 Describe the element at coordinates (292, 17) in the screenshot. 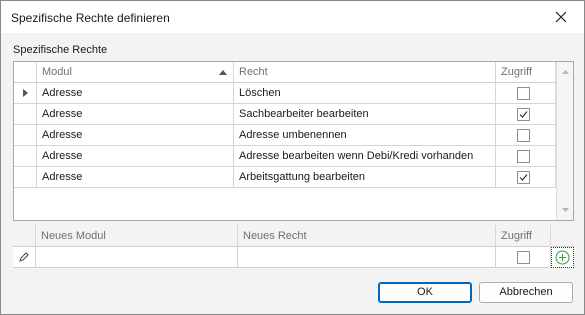

I see `title-bar: Spezifische Rechte definieren` at that location.